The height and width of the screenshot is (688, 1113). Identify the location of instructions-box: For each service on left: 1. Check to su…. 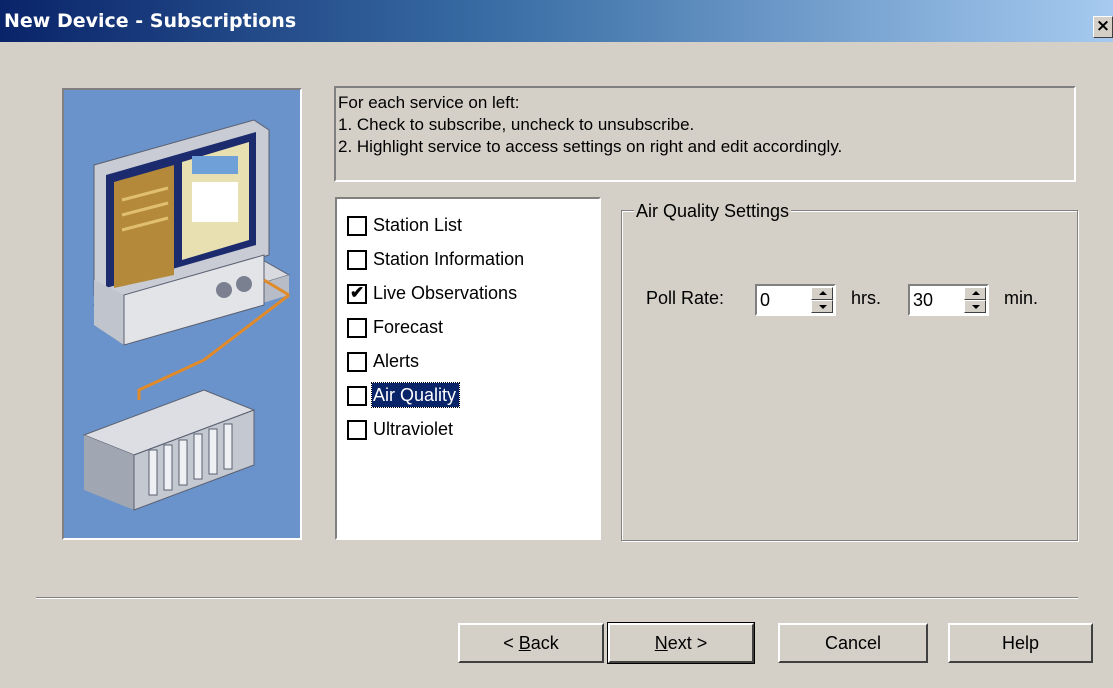
(705, 134).